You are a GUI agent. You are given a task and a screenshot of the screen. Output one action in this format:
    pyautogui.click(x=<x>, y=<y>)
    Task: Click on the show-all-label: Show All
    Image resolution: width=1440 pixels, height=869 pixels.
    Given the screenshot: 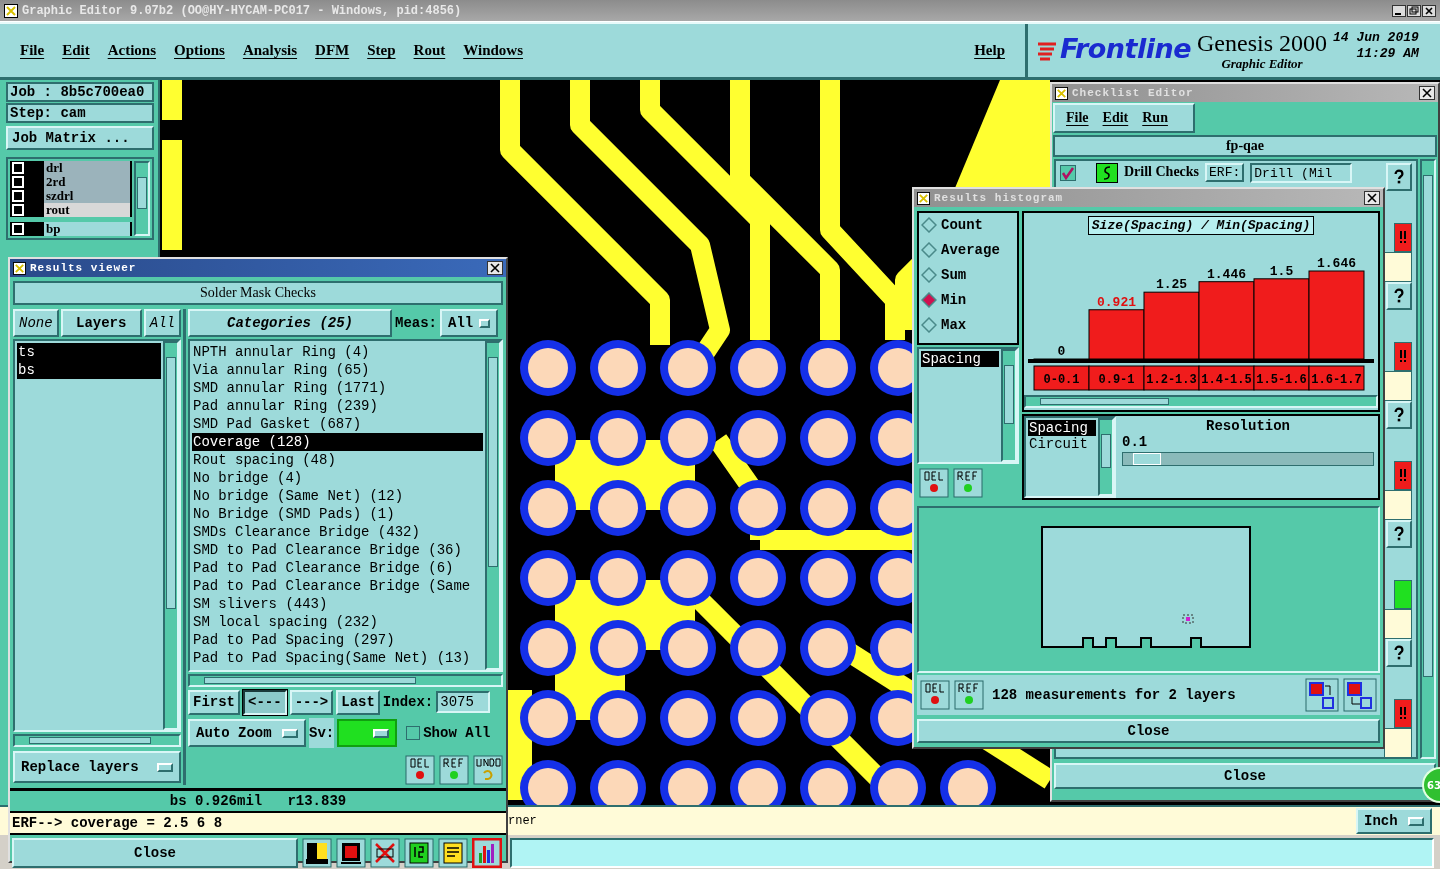 What is the action you would take?
    pyautogui.click(x=457, y=733)
    